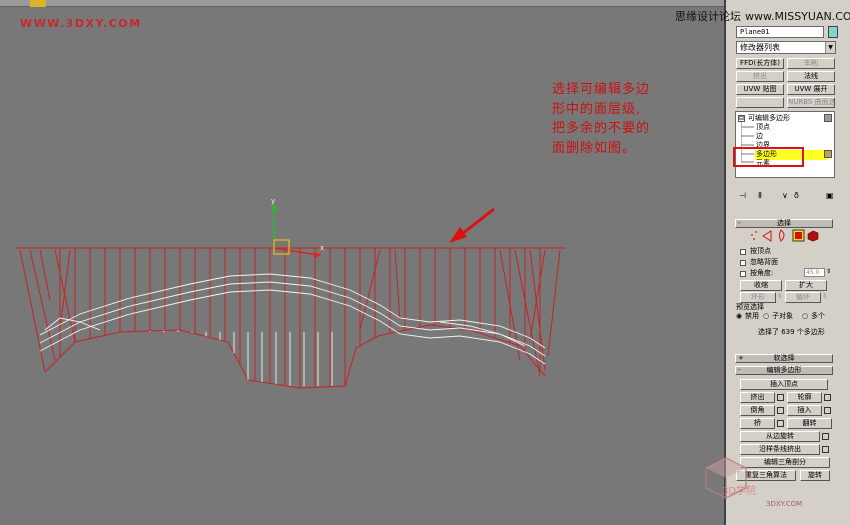 This screenshot has width=850, height=525. Describe the element at coordinates (827, 410) in the screenshot. I see `inset-settings-icon` at that location.